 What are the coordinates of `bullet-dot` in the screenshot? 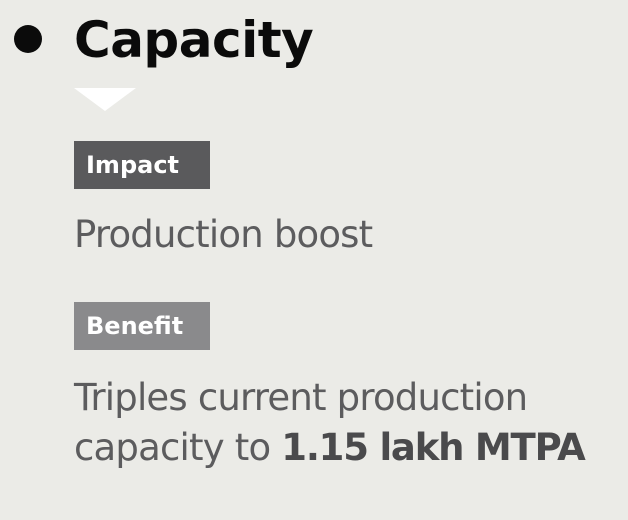 It's located at (28, 39).